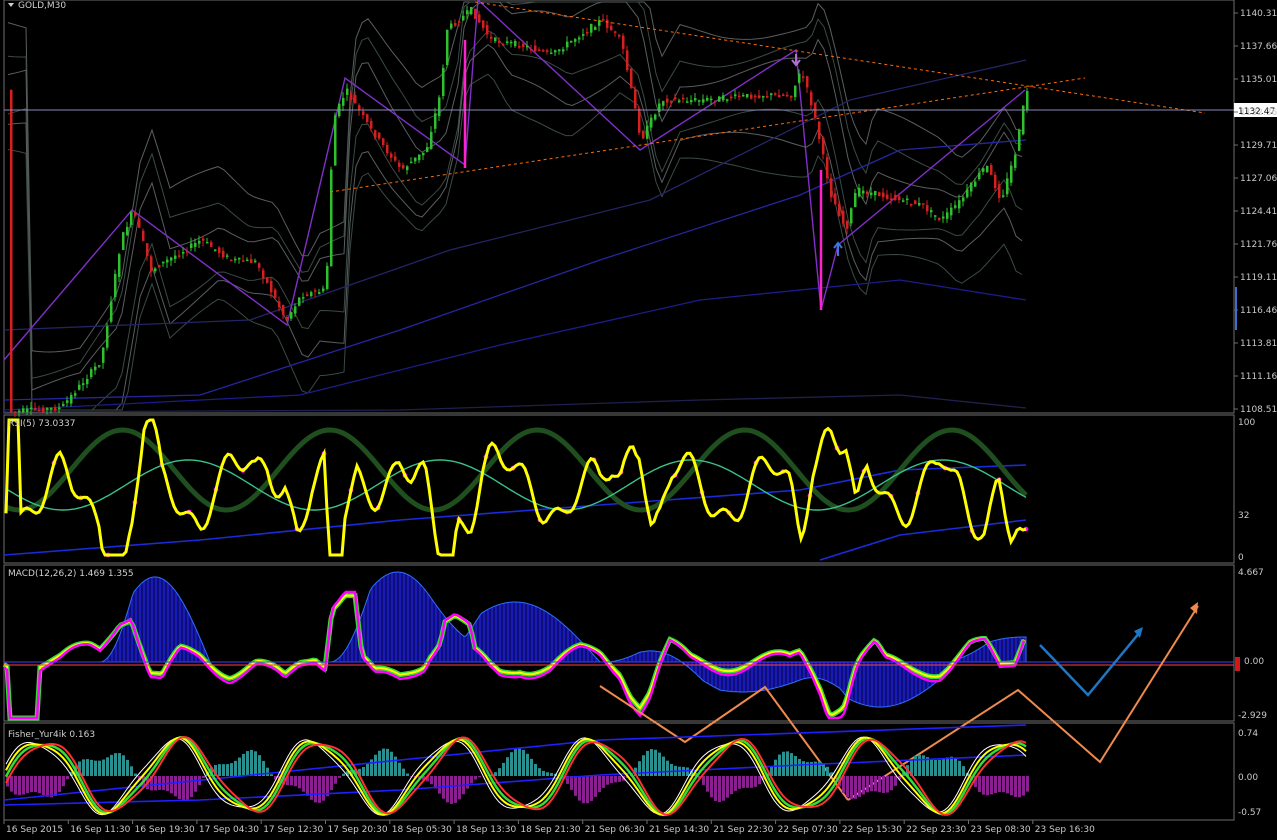 The image size is (1277, 840). Describe the element at coordinates (1001, 830) in the screenshot. I see `time-tick-label: 23 Sep 08:30` at that location.